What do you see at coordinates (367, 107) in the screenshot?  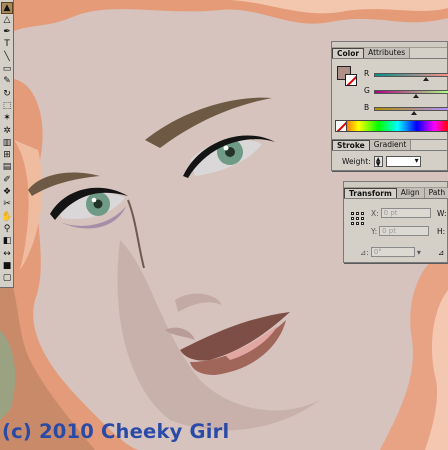 I see `slider-b-label: B` at bounding box center [367, 107].